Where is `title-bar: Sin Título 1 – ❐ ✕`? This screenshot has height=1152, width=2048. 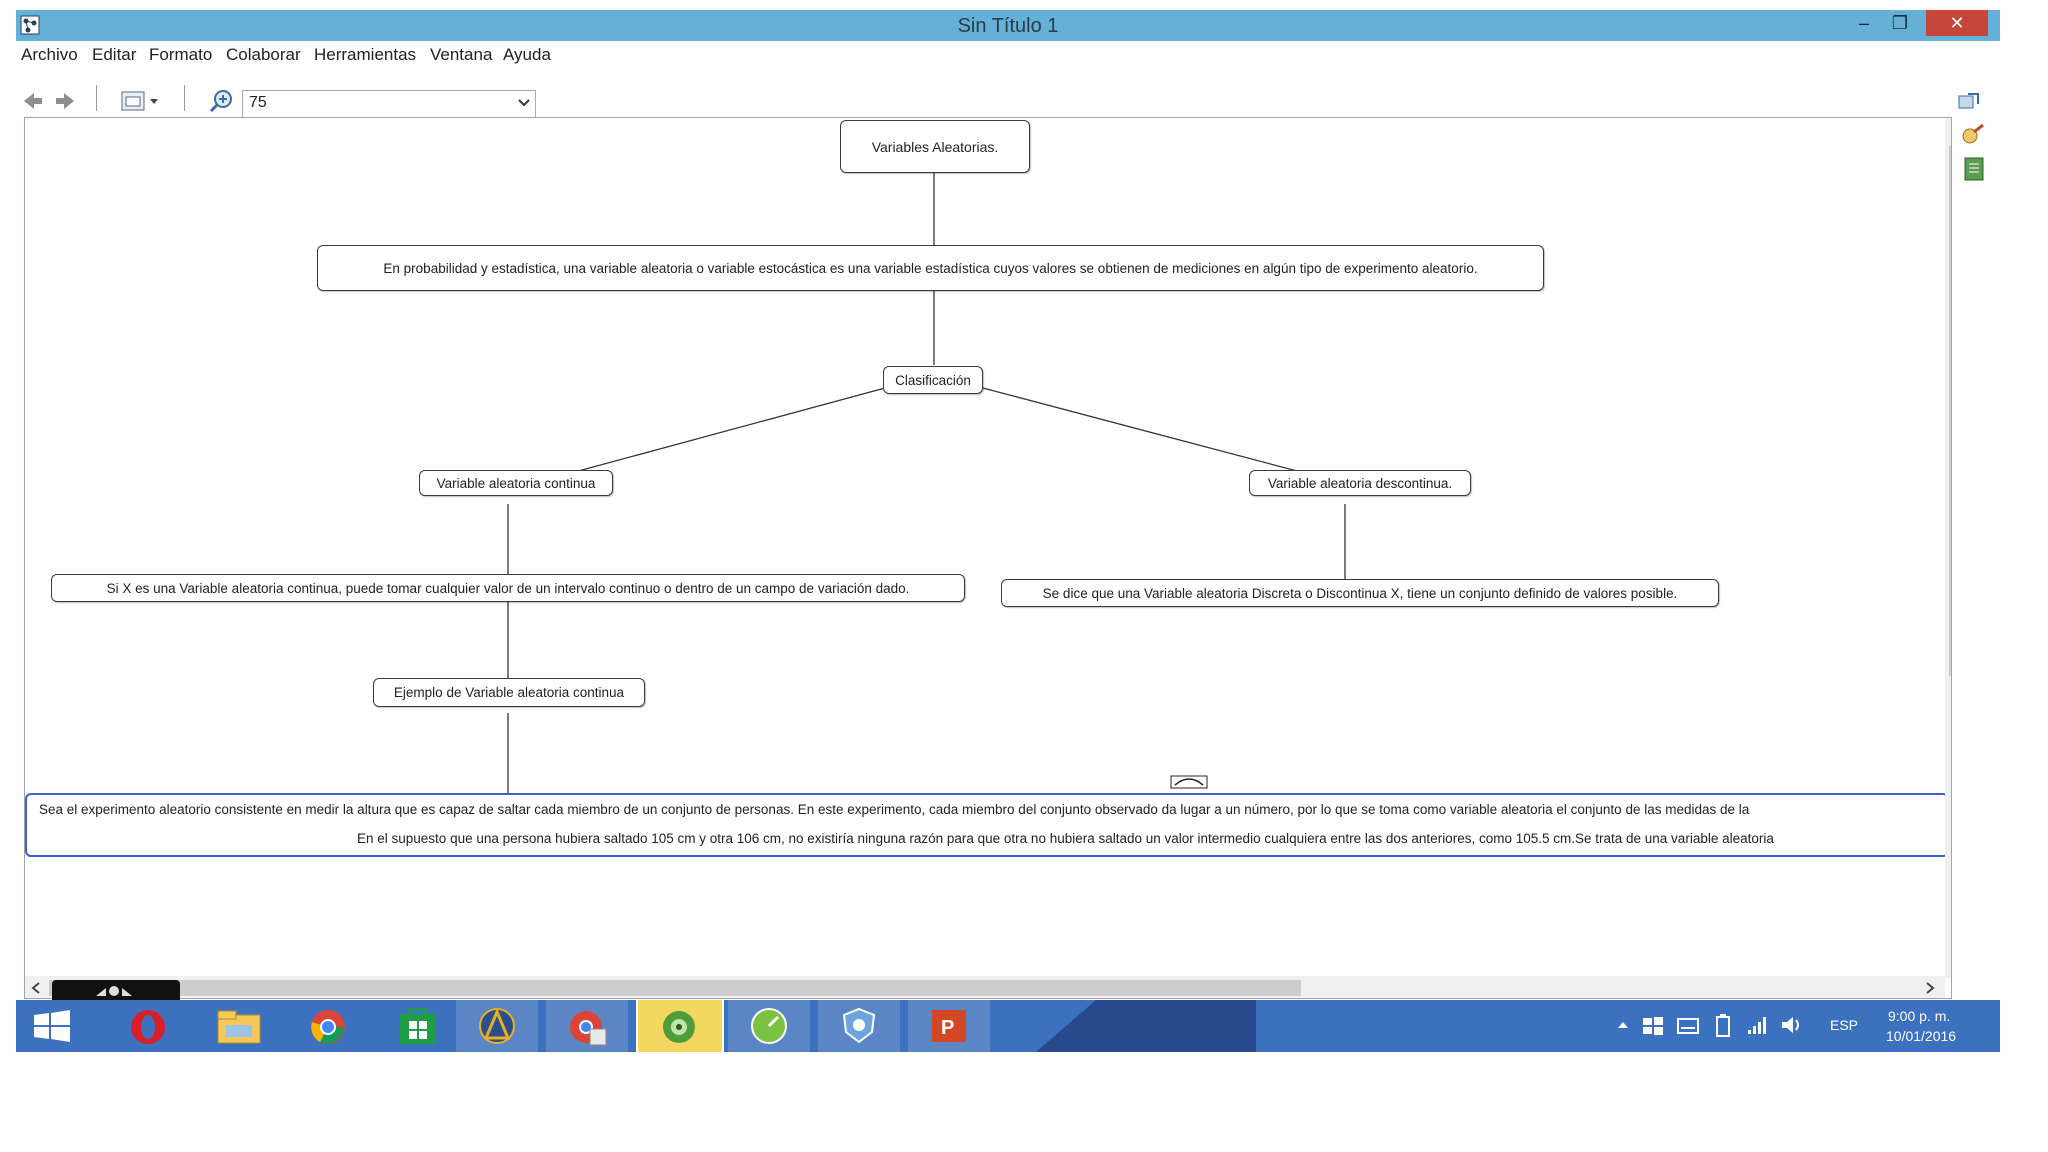 title-bar: Sin Título 1 – ❐ ✕ is located at coordinates (1008, 25).